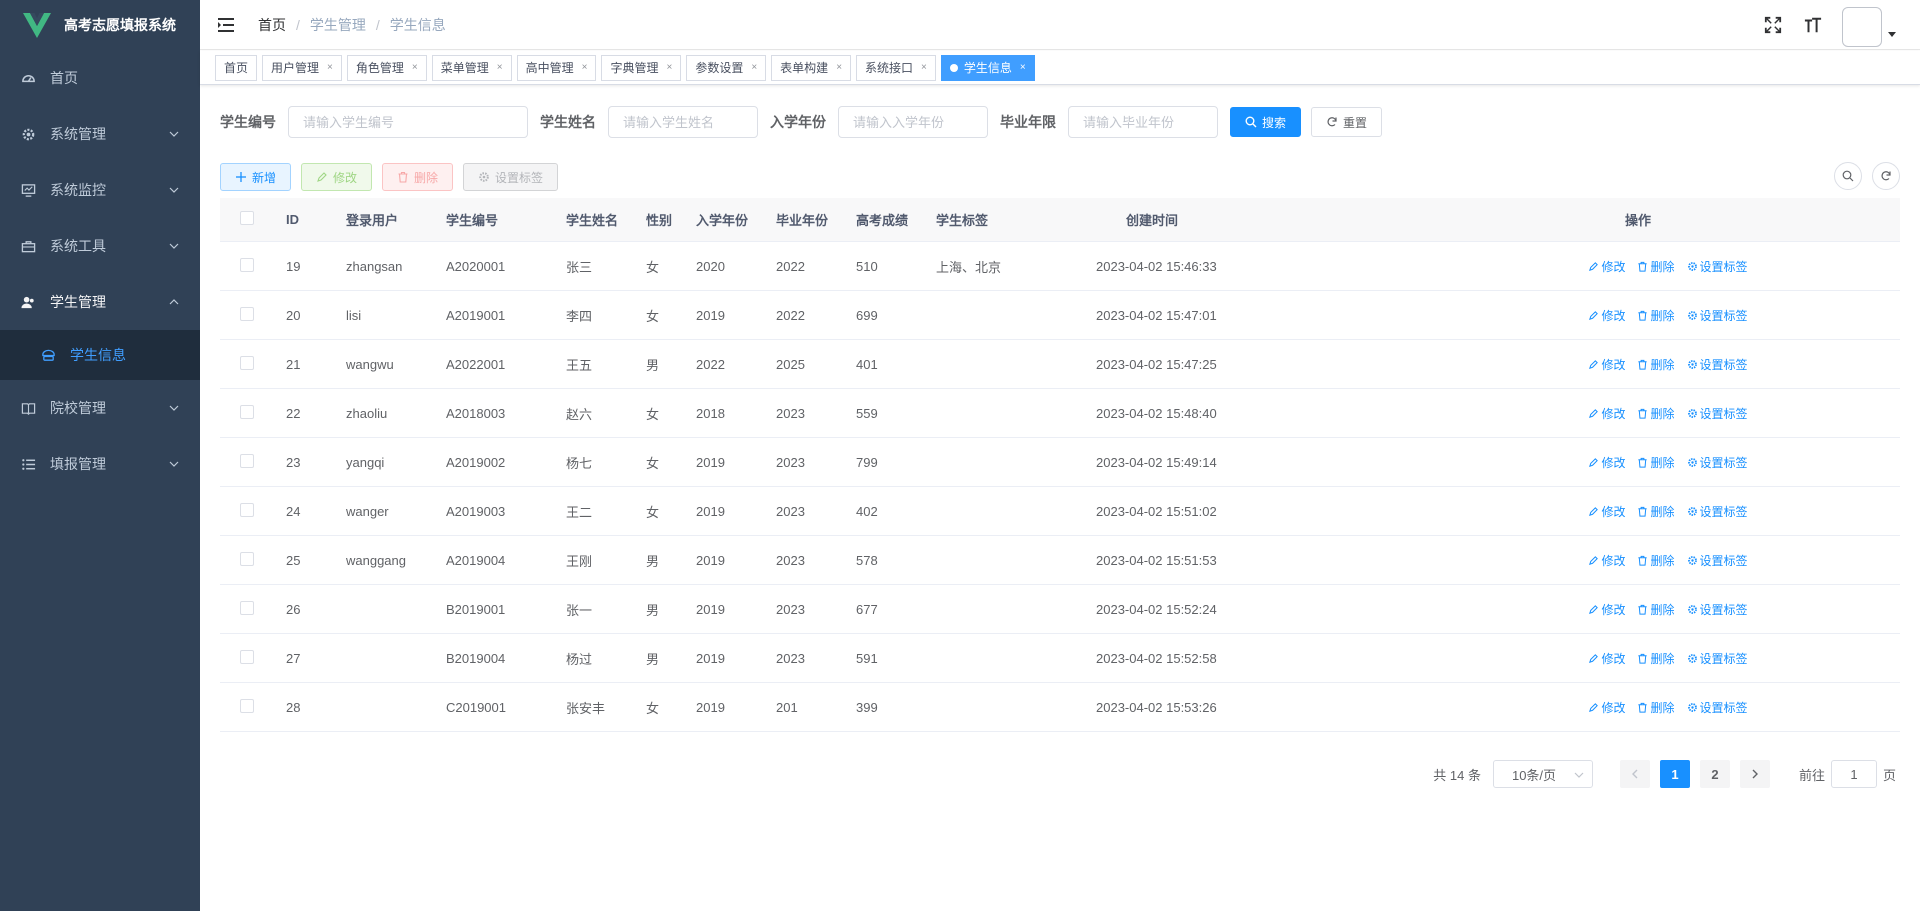 Image resolution: width=1920 pixels, height=911 pixels. What do you see at coordinates (1266, 122) in the screenshot?
I see `search-button: 搜索` at bounding box center [1266, 122].